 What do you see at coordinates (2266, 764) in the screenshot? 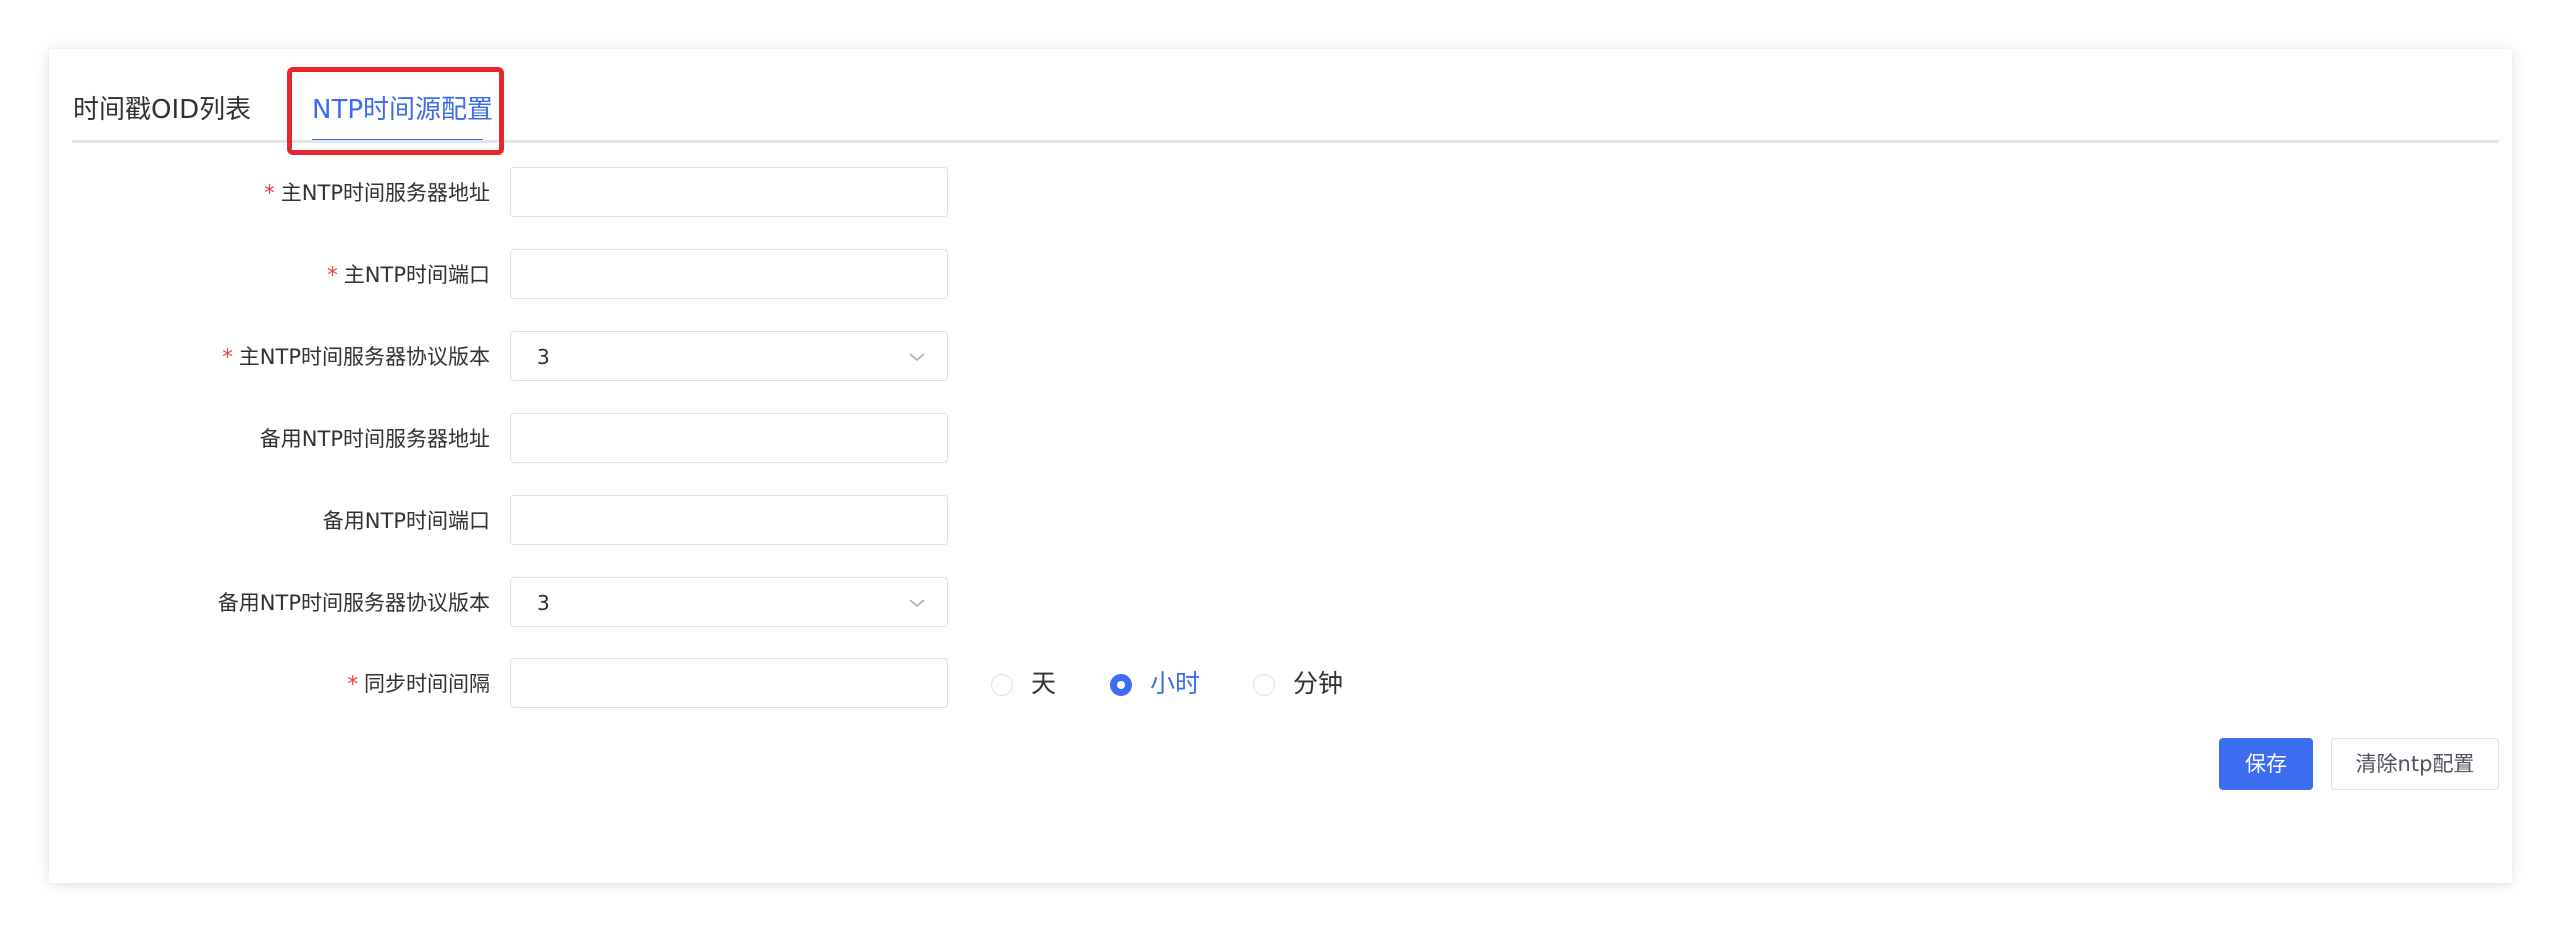
I see `save-button: 保存` at bounding box center [2266, 764].